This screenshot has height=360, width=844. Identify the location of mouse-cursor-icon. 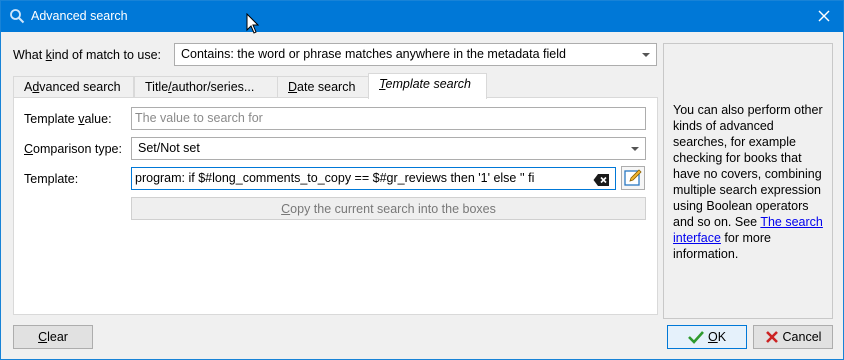
(253, 23).